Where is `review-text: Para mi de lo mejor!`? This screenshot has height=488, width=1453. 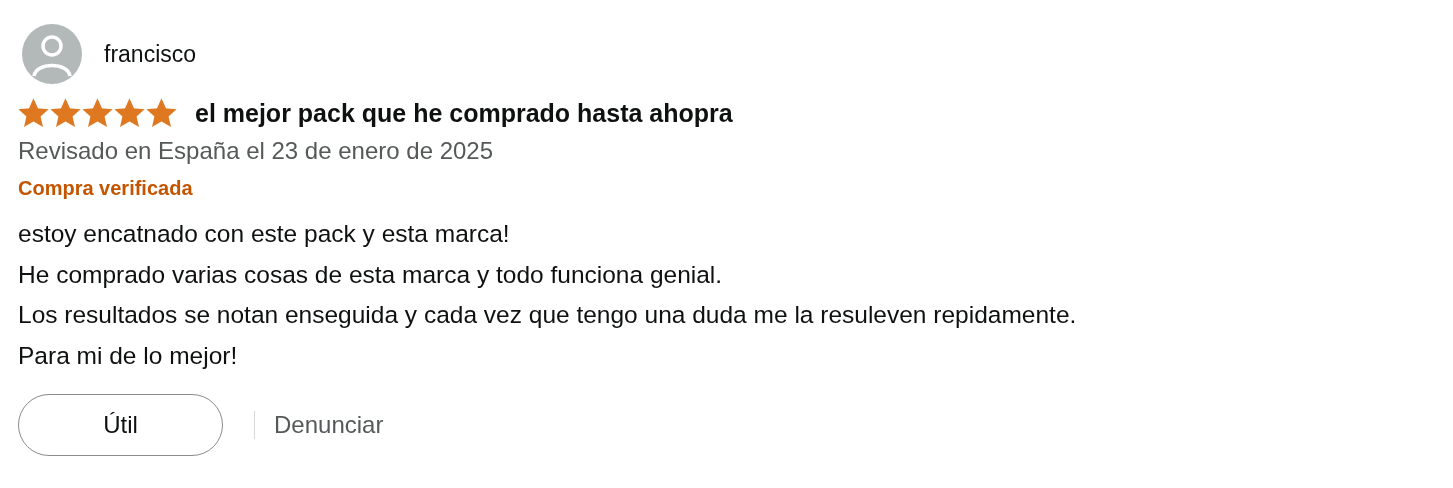 review-text: Para mi de lo mejor! is located at coordinates (128, 355).